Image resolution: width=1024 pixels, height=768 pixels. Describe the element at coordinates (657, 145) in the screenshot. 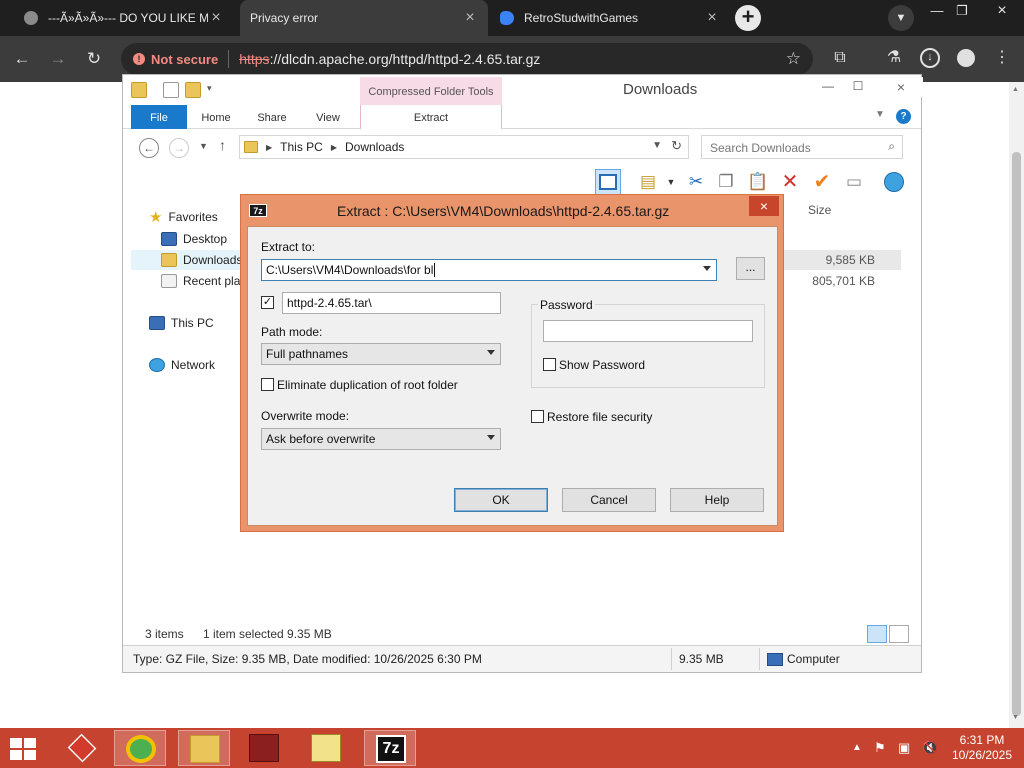

I see `address-dropdown-icon: ▼` at that location.